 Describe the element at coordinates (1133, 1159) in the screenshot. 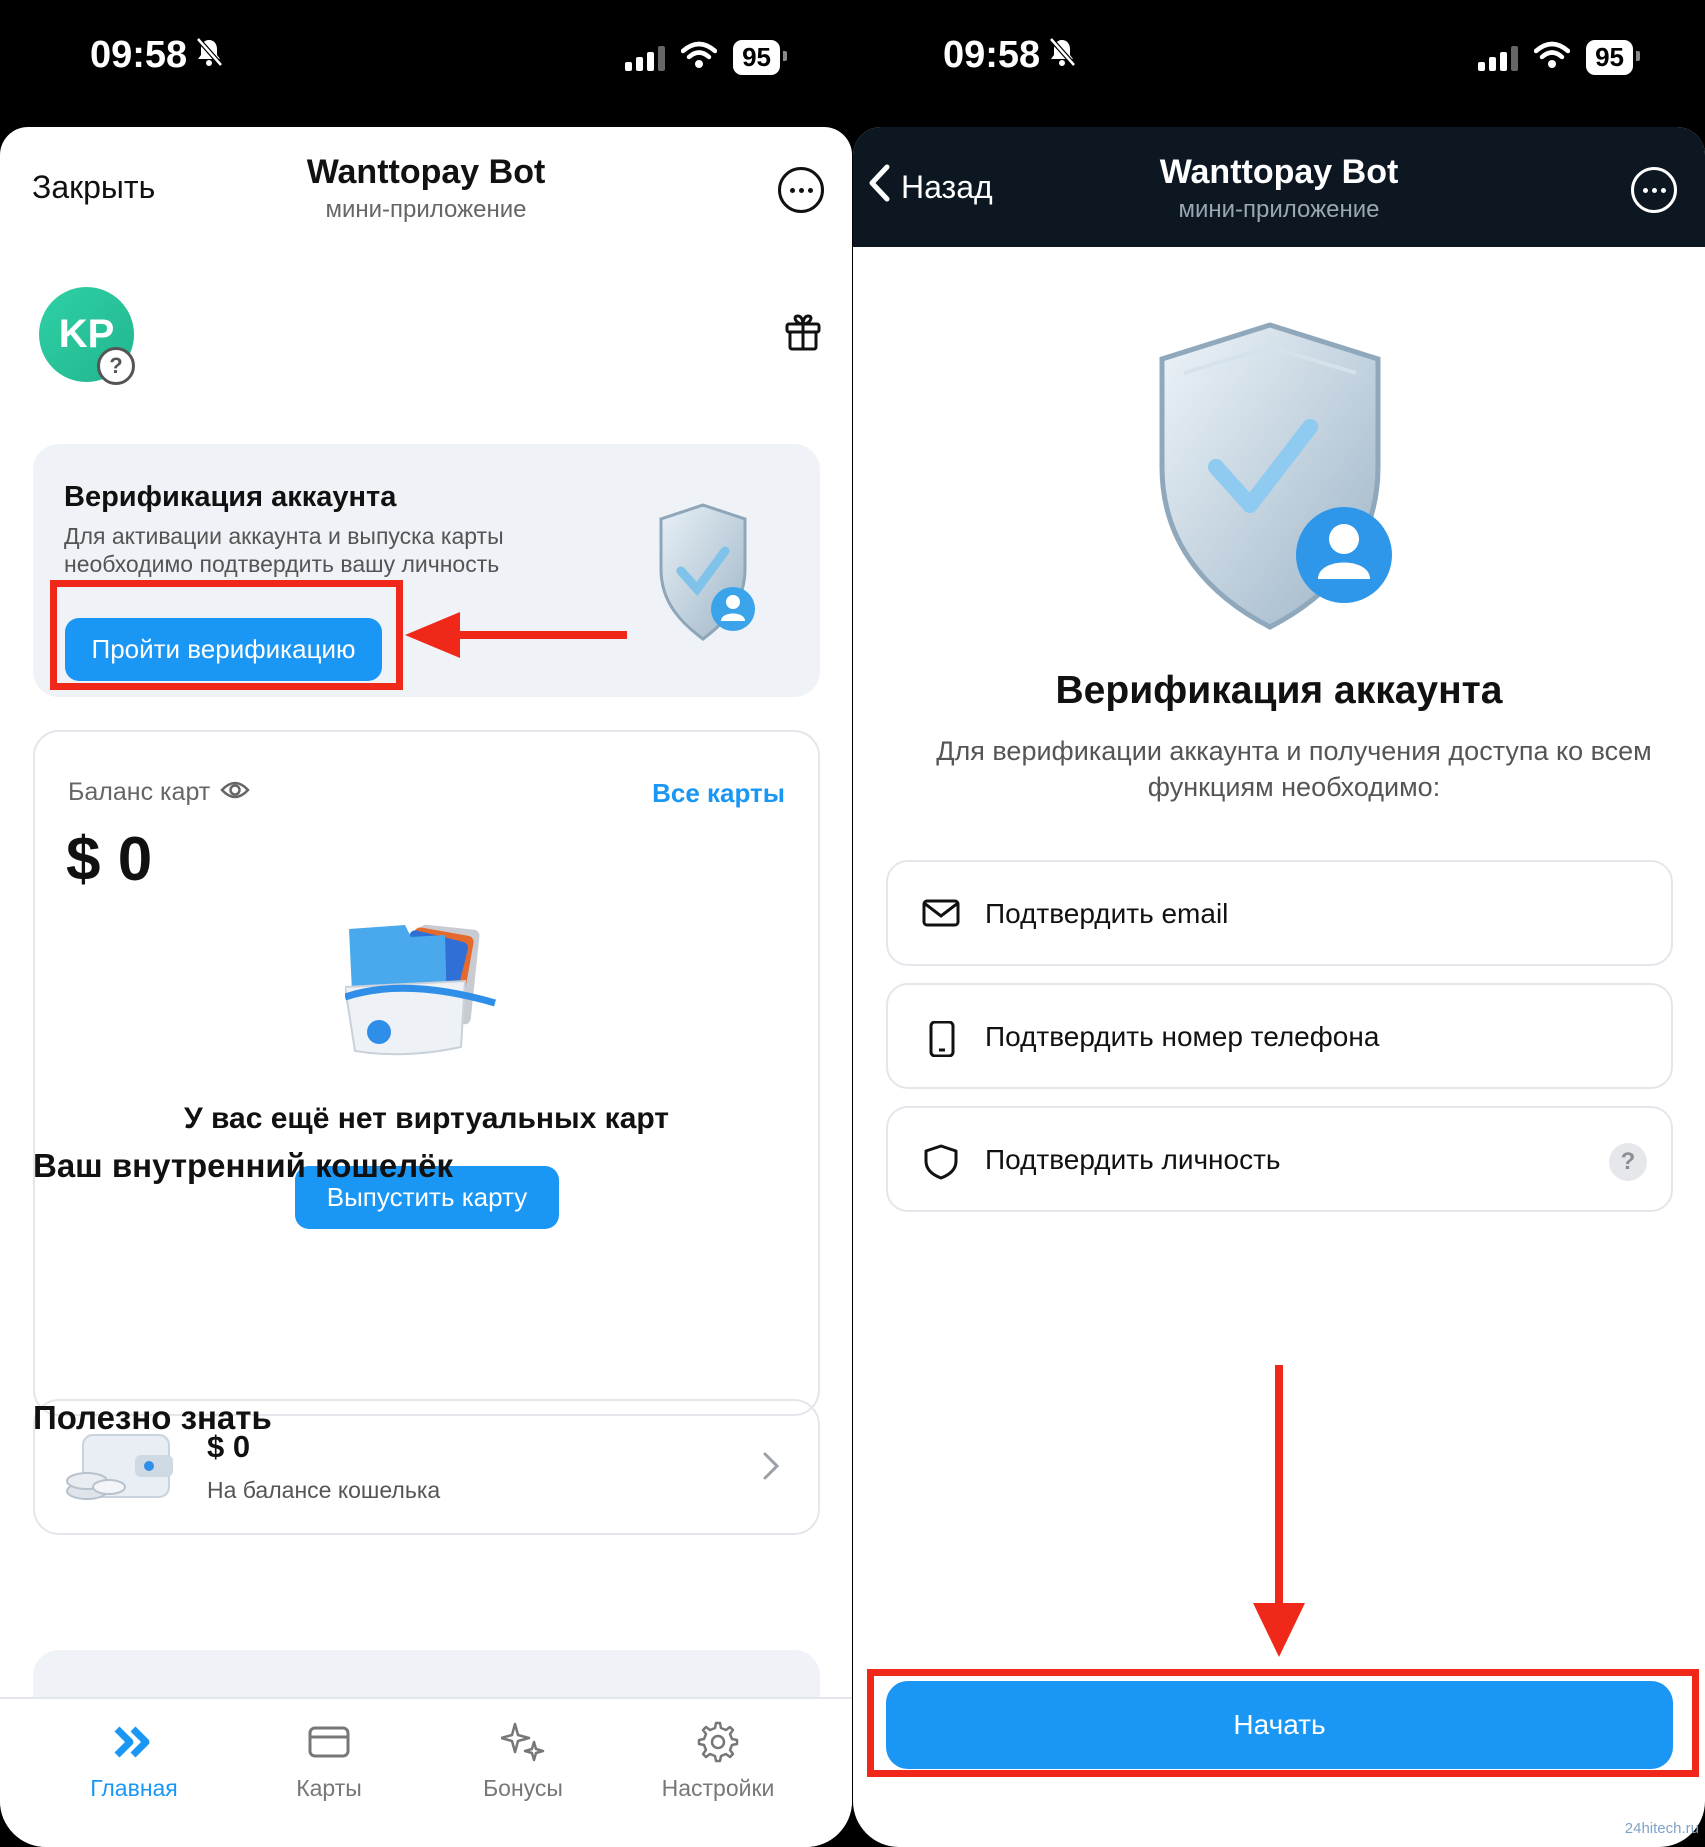

I see `confirm-identity-label: Подтвердить личность` at that location.